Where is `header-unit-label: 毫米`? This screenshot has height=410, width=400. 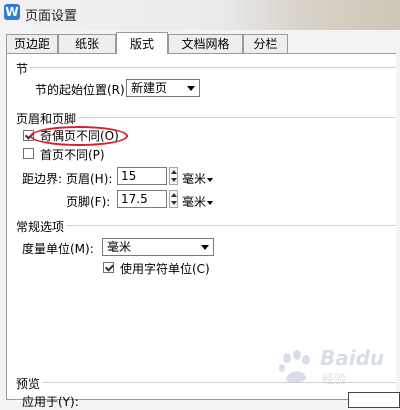 header-unit-label: 毫米 is located at coordinates (194, 179).